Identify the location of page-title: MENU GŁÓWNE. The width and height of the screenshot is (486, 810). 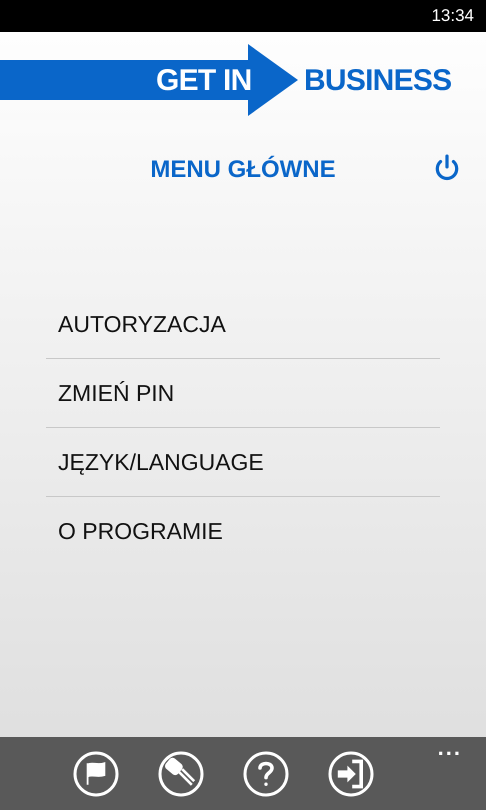
(243, 169).